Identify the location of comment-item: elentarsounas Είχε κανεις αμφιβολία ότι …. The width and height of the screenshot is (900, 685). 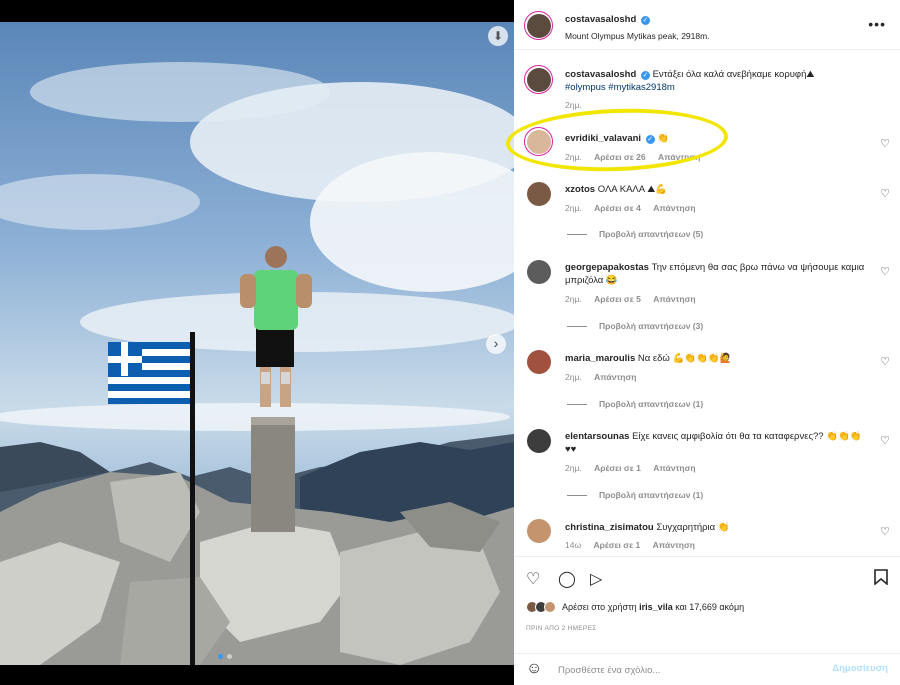
(707, 466).